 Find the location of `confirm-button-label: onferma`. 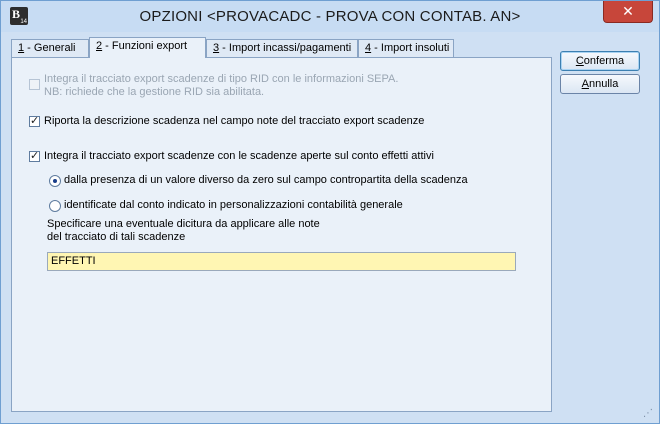

confirm-button-label: onferma is located at coordinates (604, 61).